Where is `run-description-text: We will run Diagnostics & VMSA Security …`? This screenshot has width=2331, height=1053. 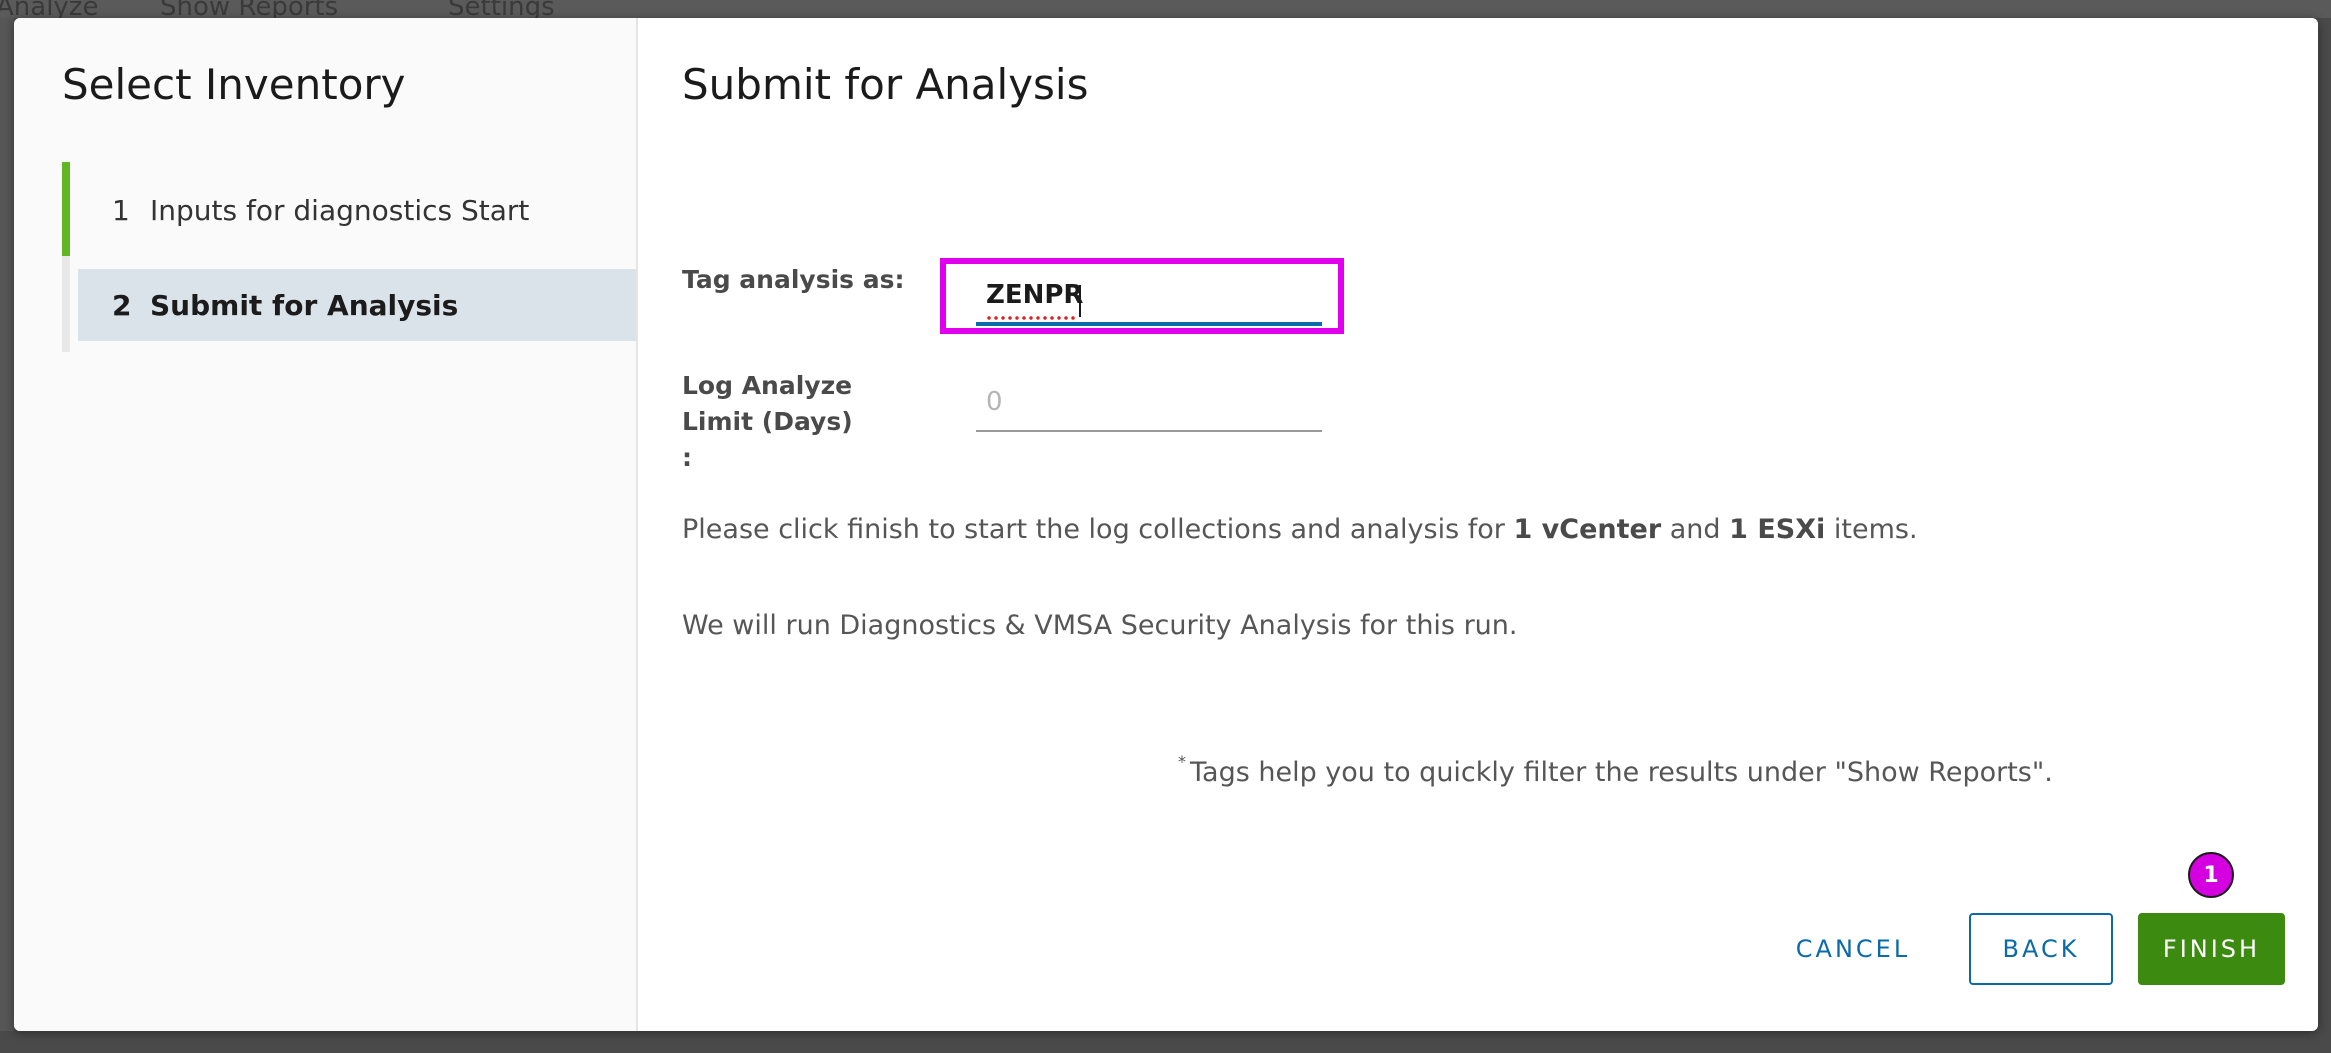 run-description-text: We will run Diagnostics & VMSA Security … is located at coordinates (1100, 625).